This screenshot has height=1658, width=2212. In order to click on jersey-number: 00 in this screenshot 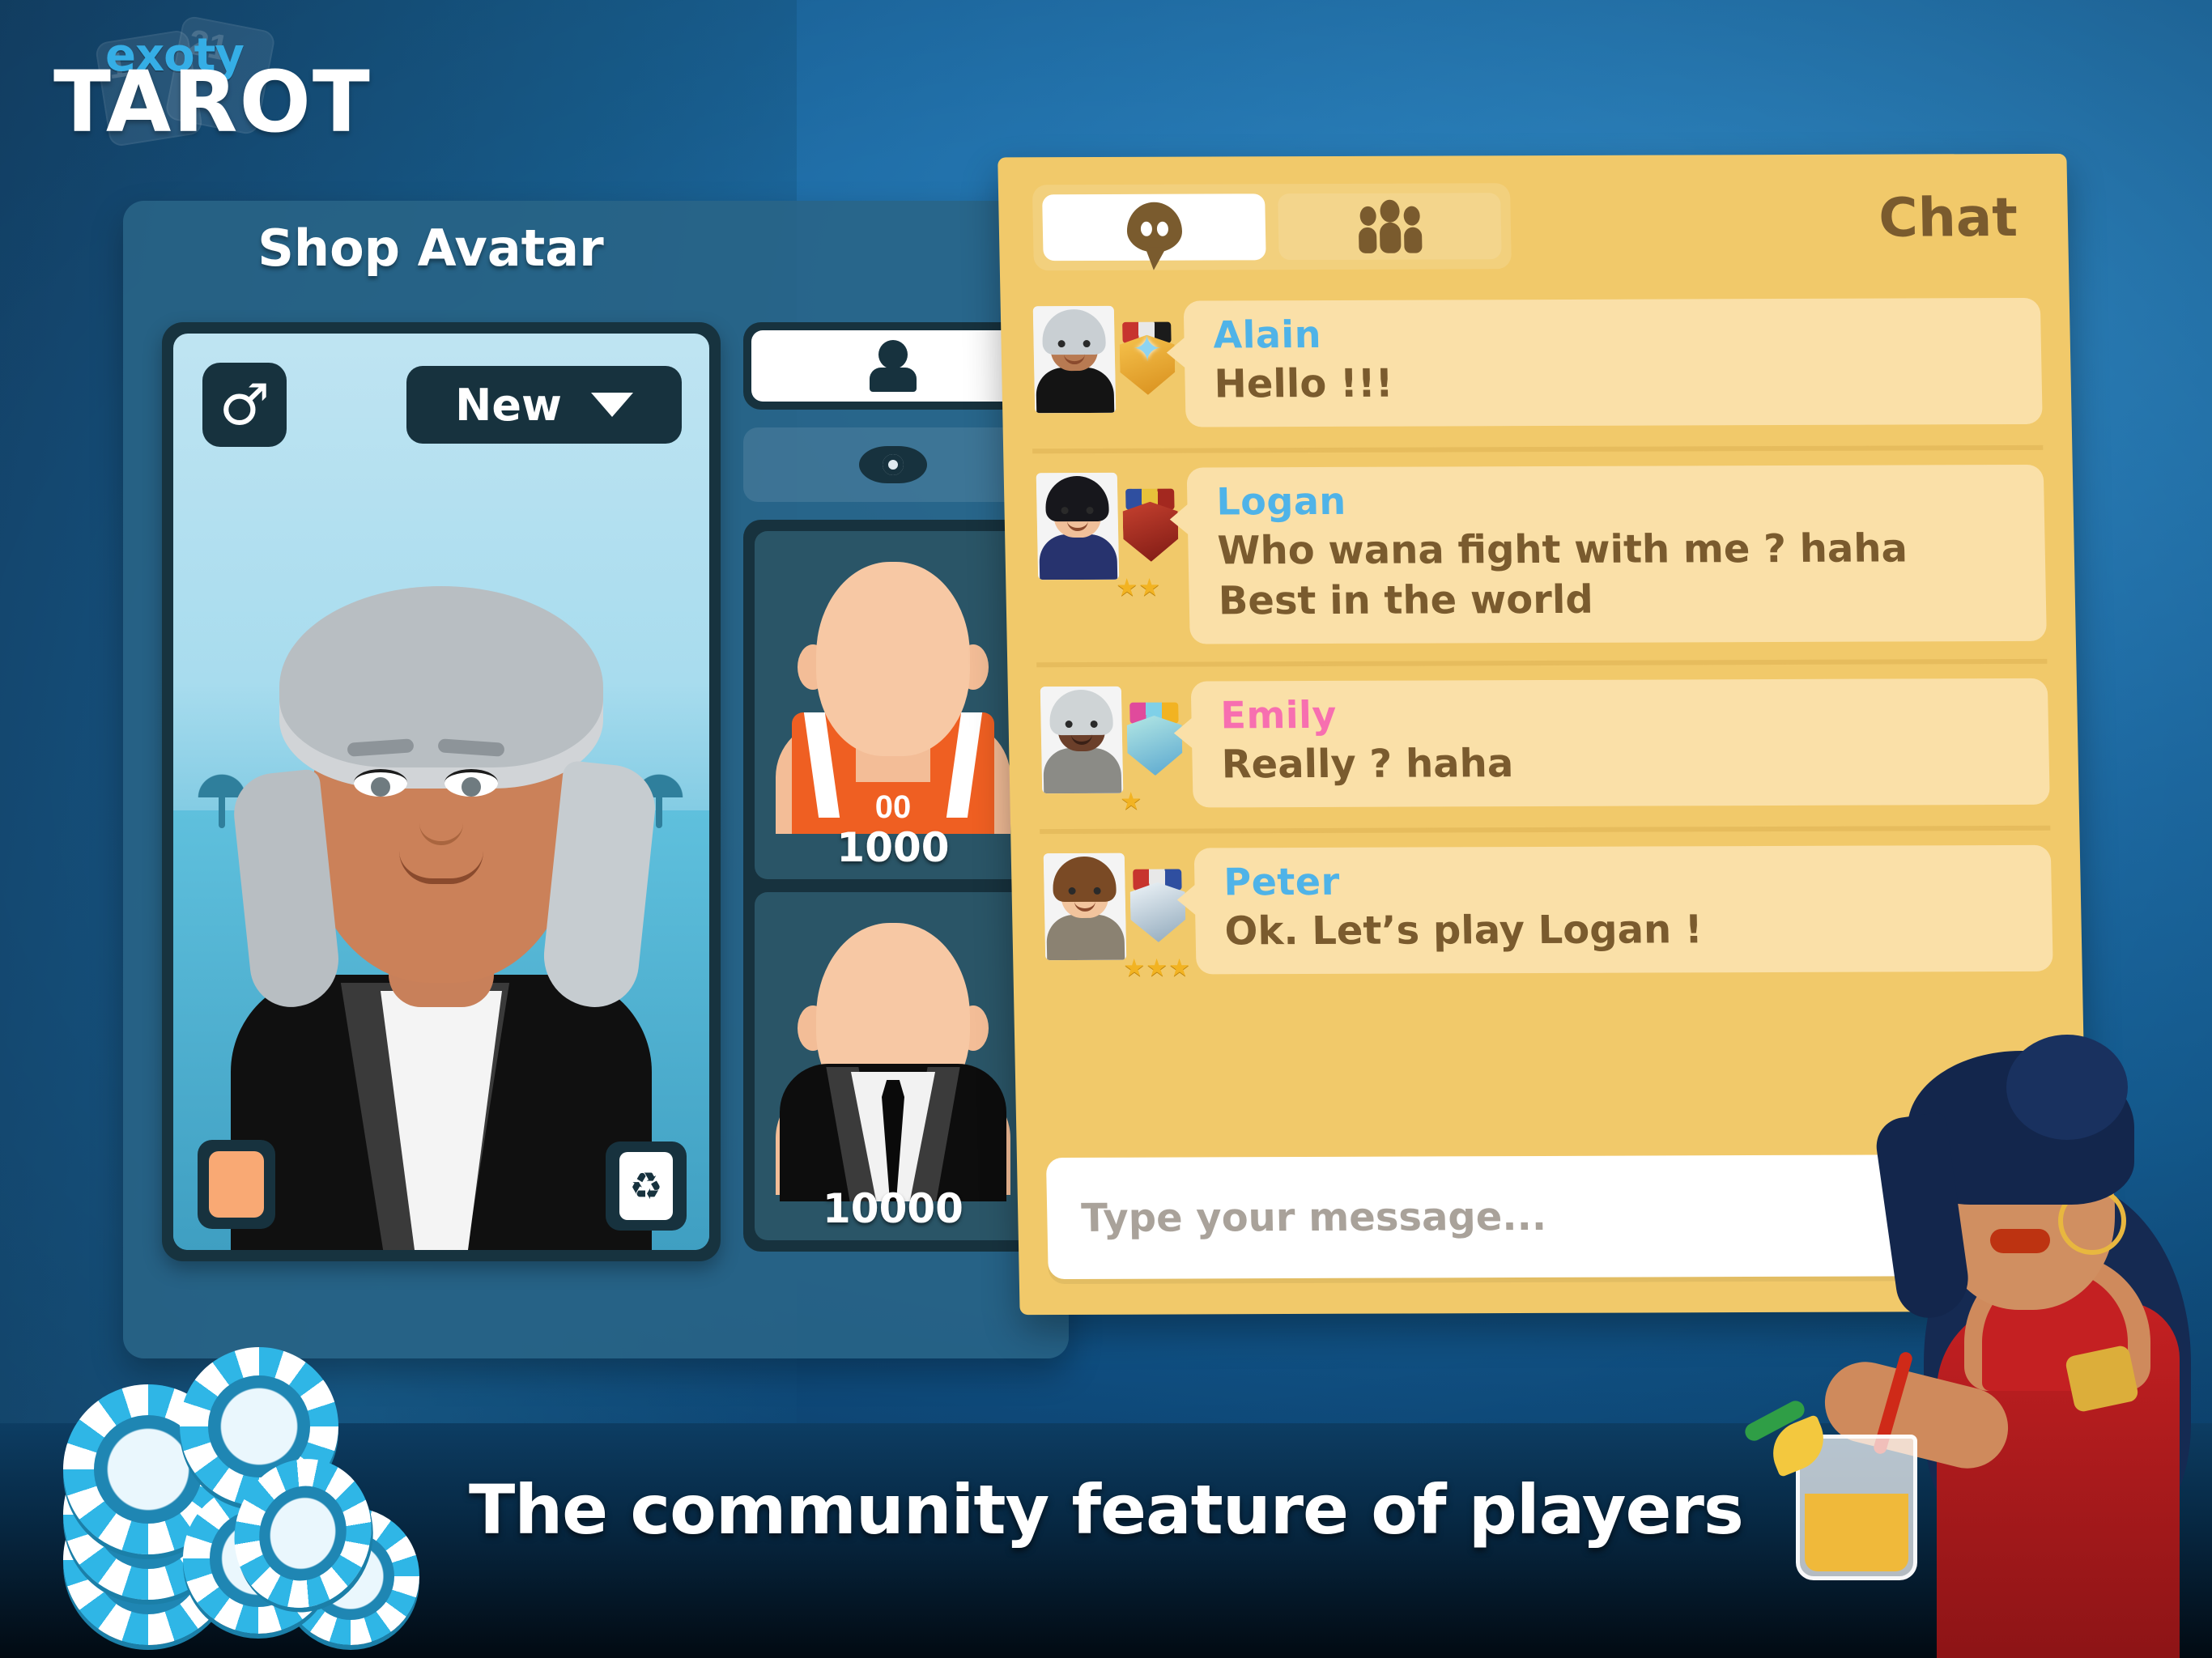, I will do `click(893, 807)`.